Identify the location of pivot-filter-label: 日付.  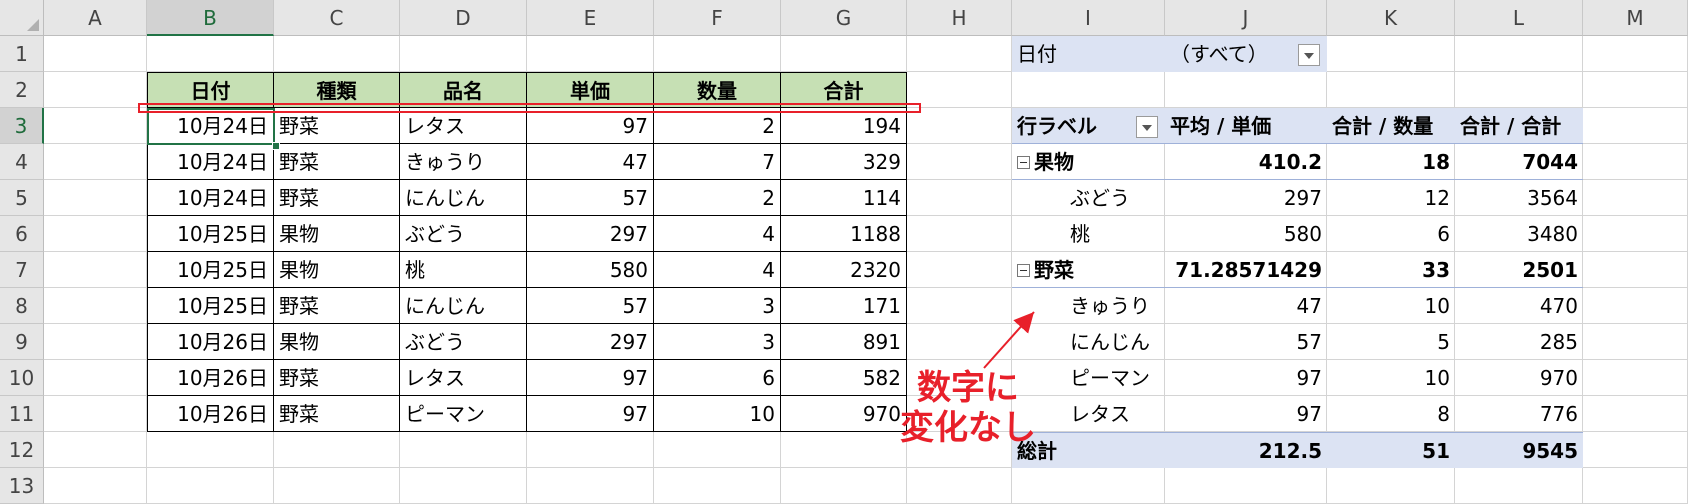
(1088, 54).